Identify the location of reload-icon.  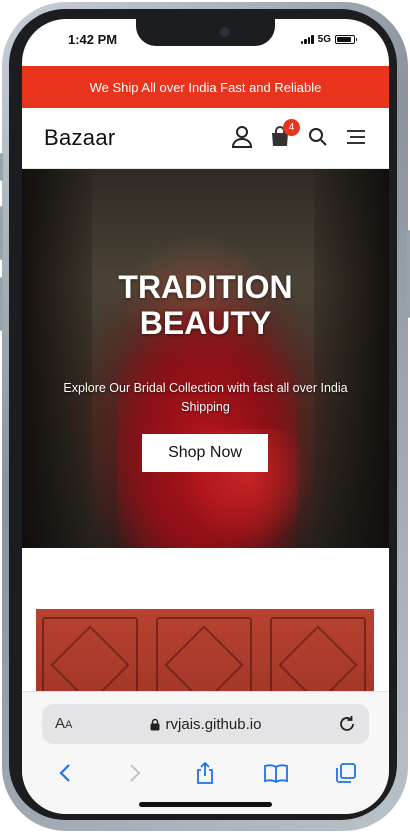
(347, 724).